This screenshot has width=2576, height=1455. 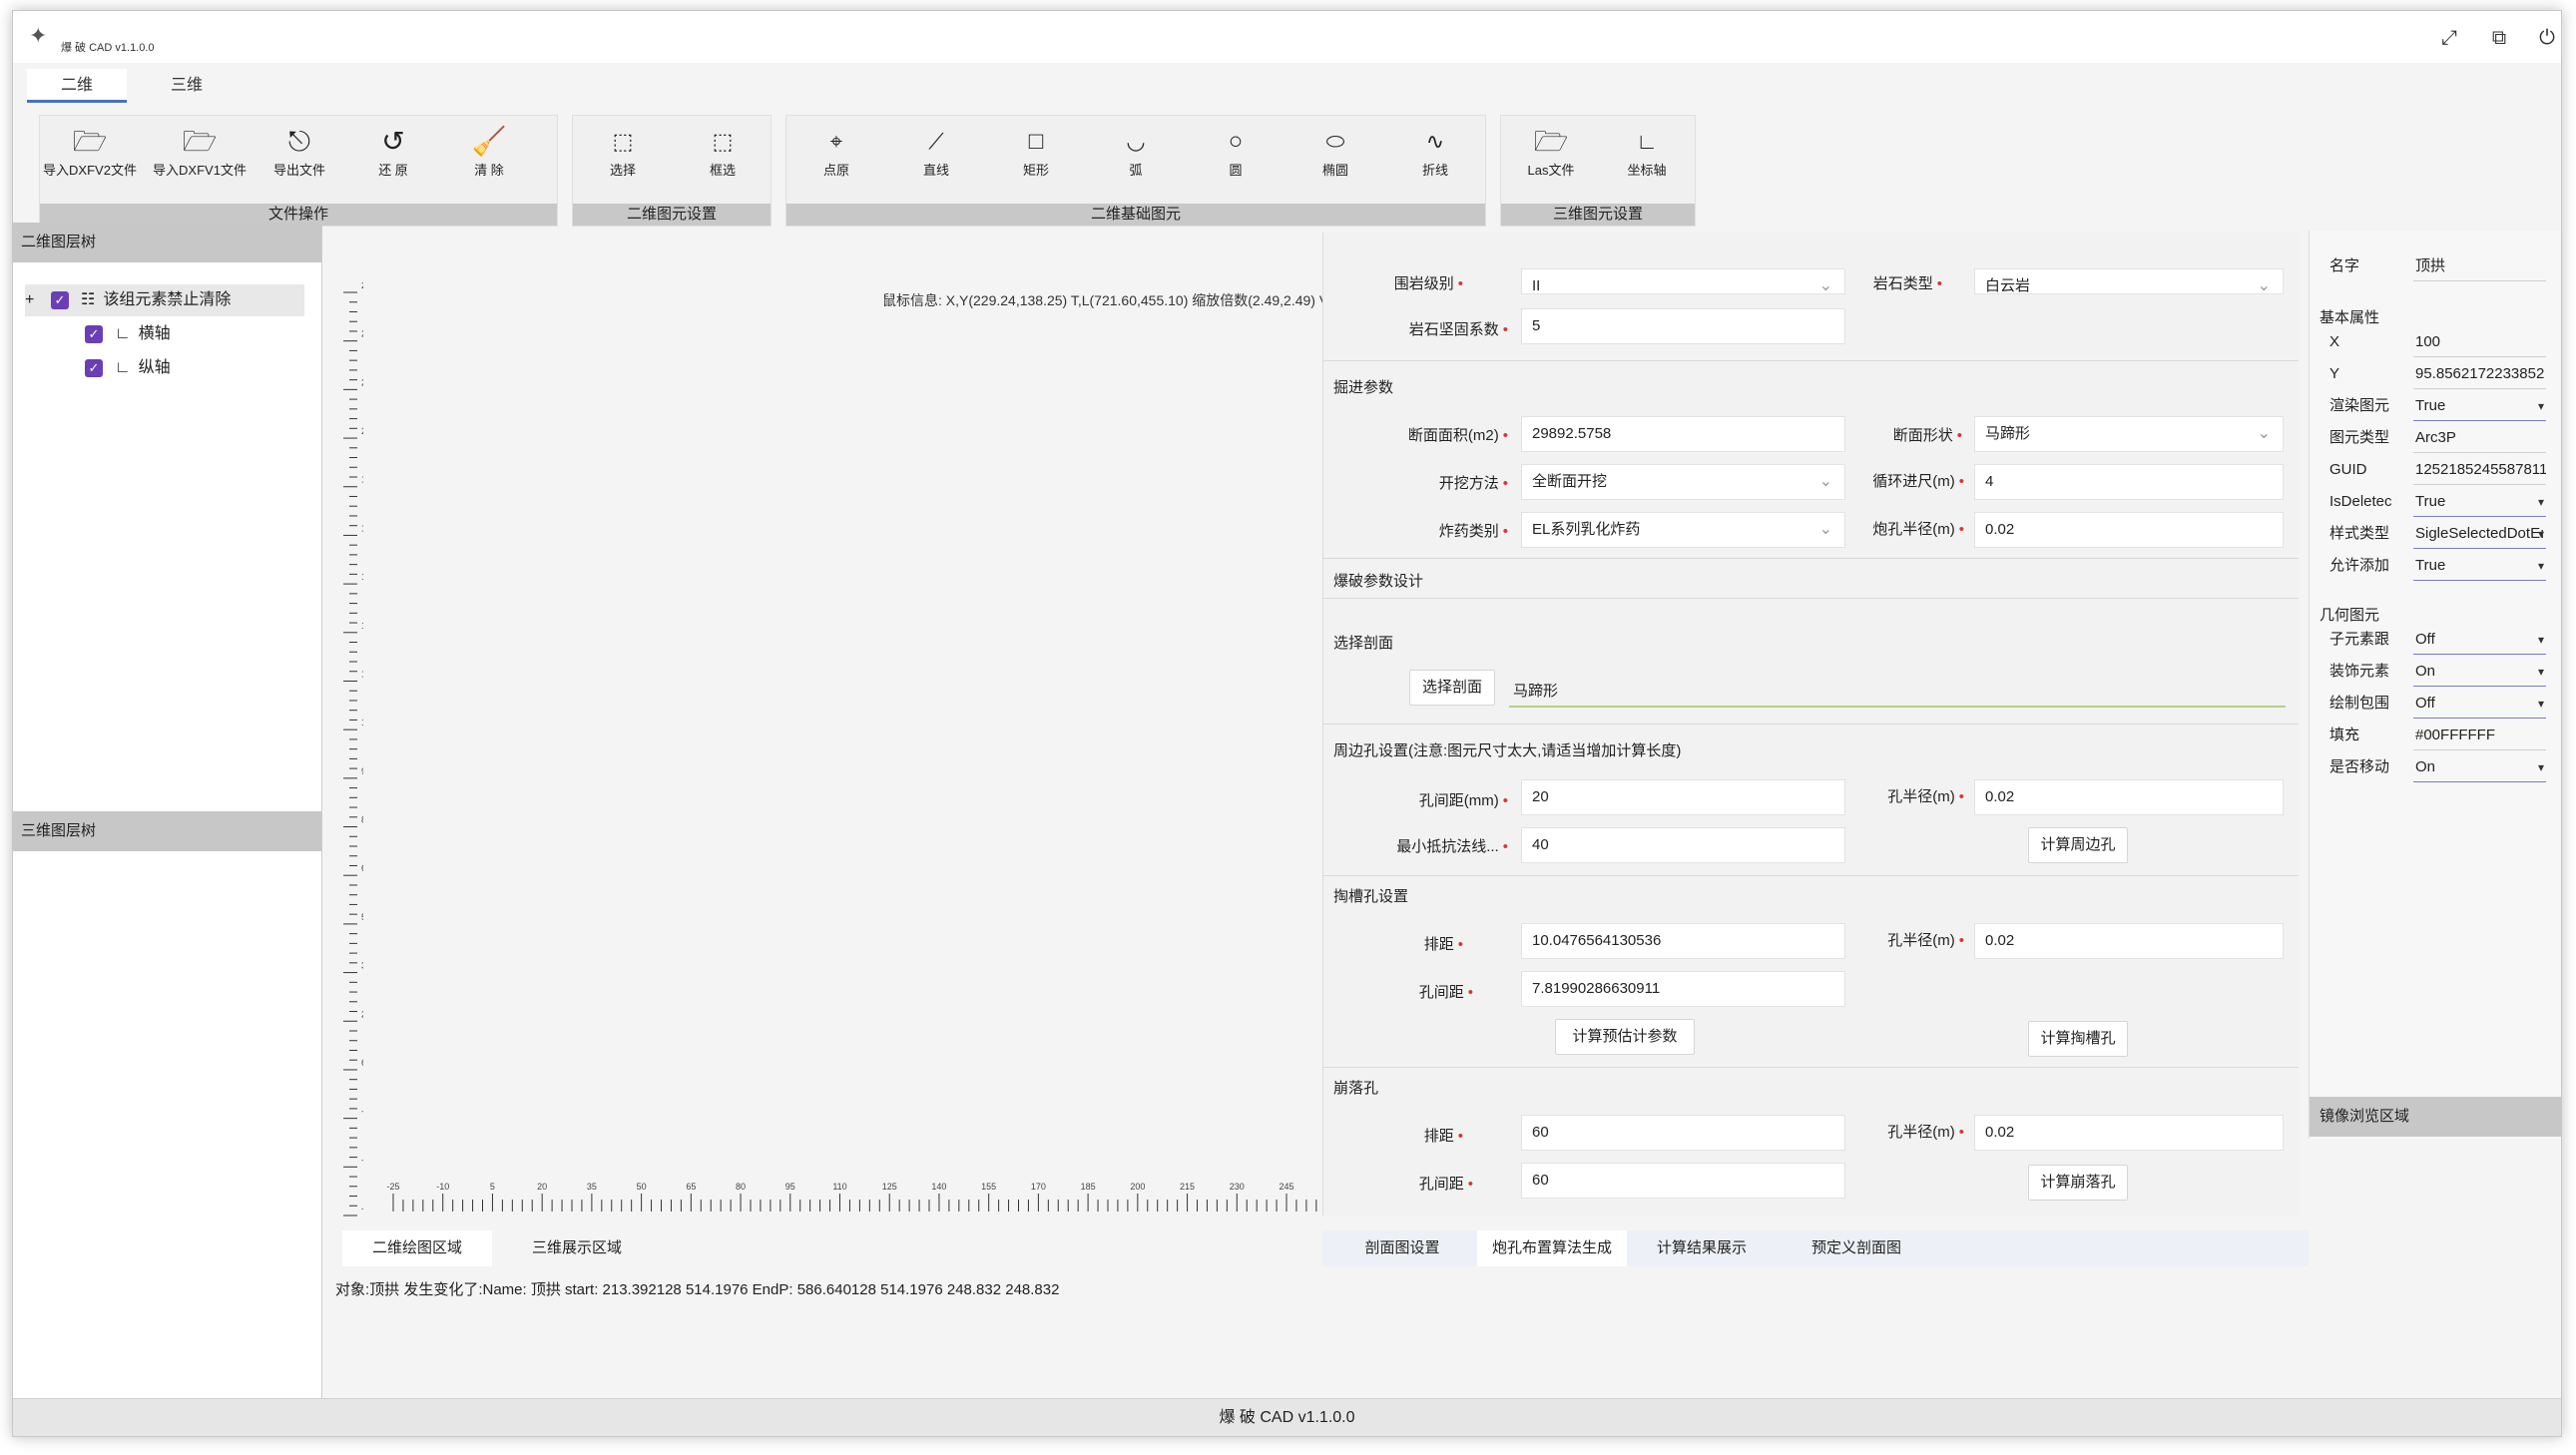 I want to click on geo-value: #00FFFFFF, so click(x=2479, y=736).